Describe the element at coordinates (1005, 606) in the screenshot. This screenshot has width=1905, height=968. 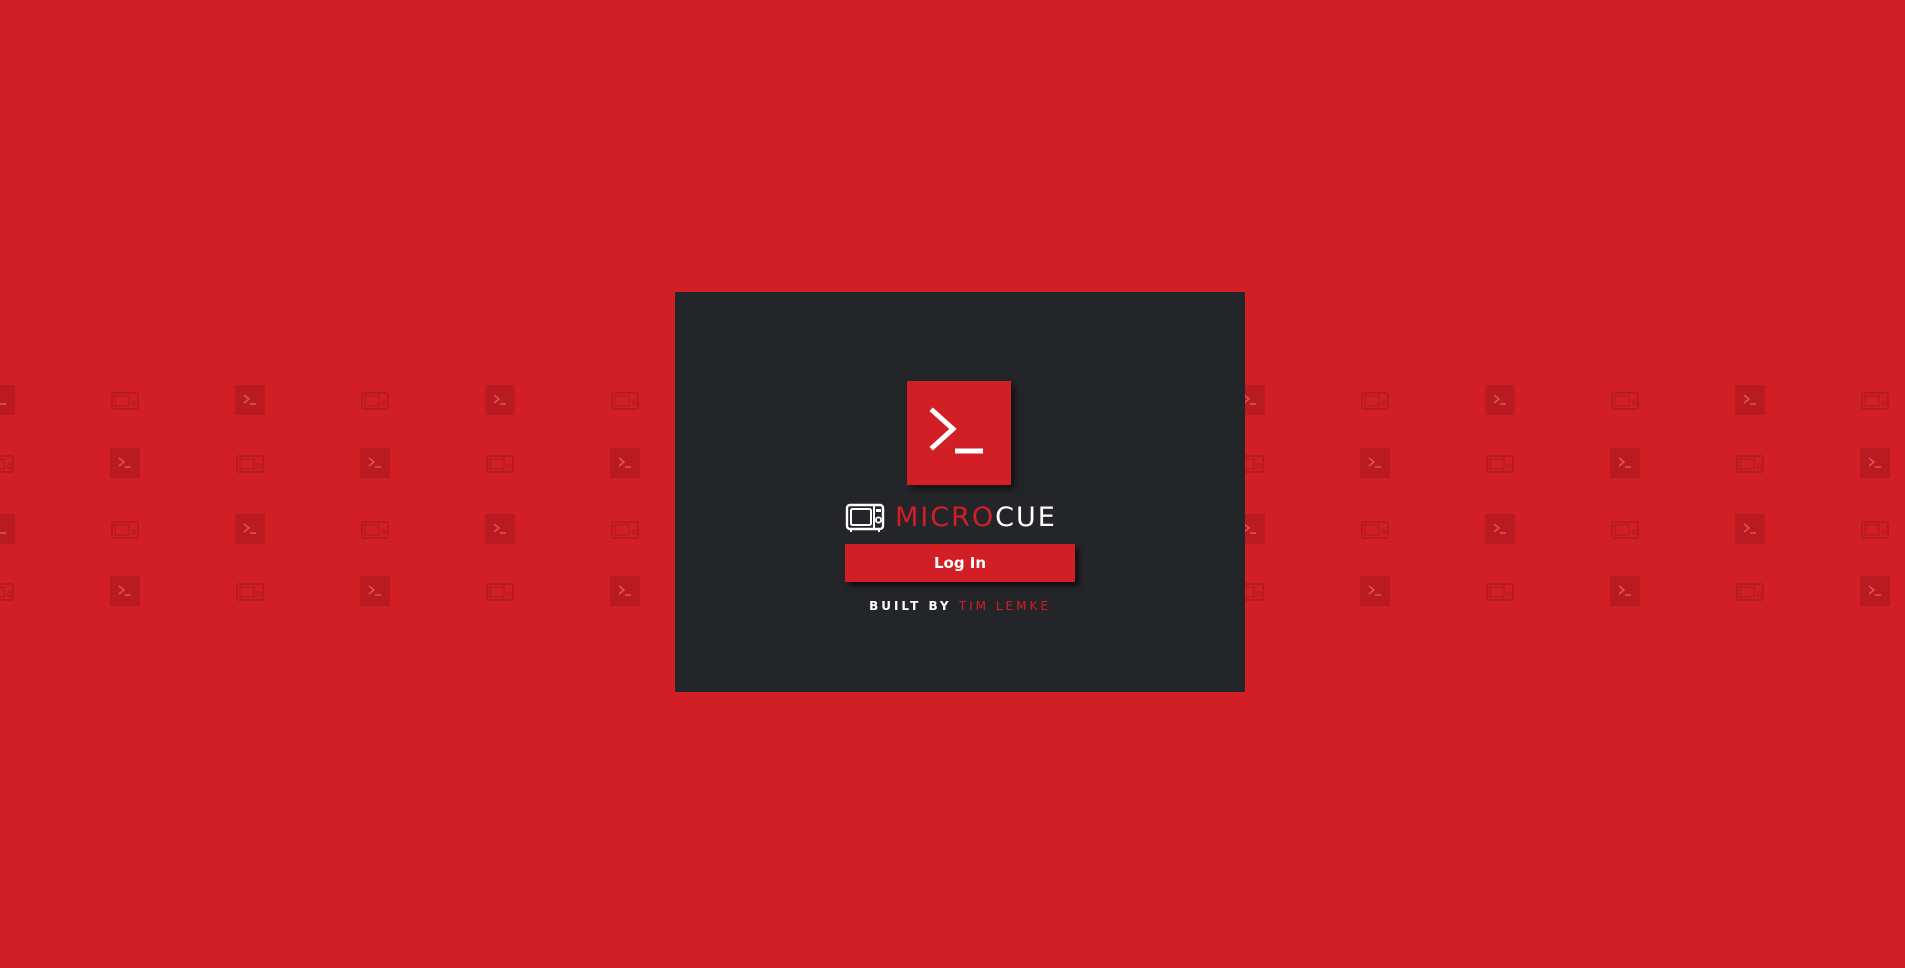
I see `author-link: TIM LEMKE` at that location.